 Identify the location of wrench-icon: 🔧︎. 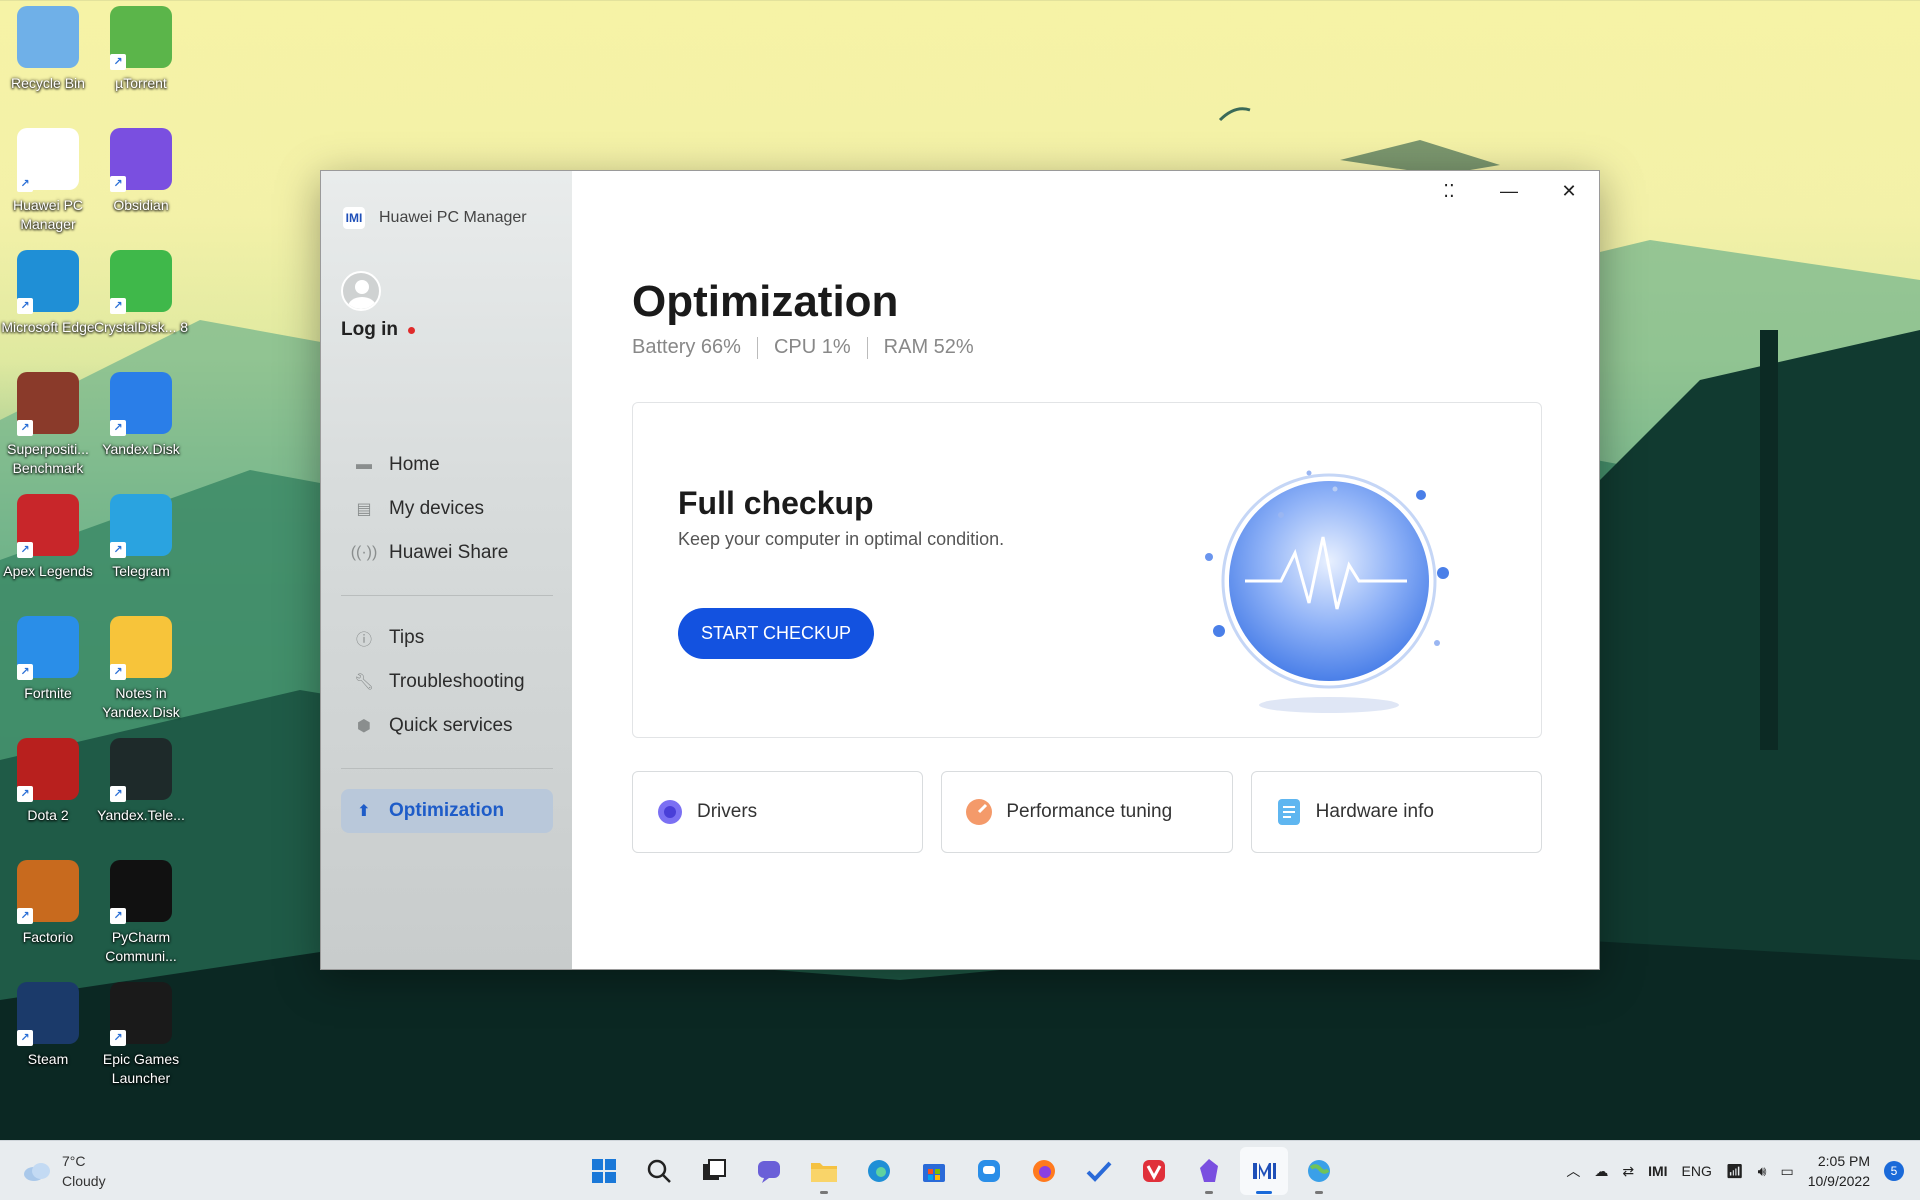
(364, 682).